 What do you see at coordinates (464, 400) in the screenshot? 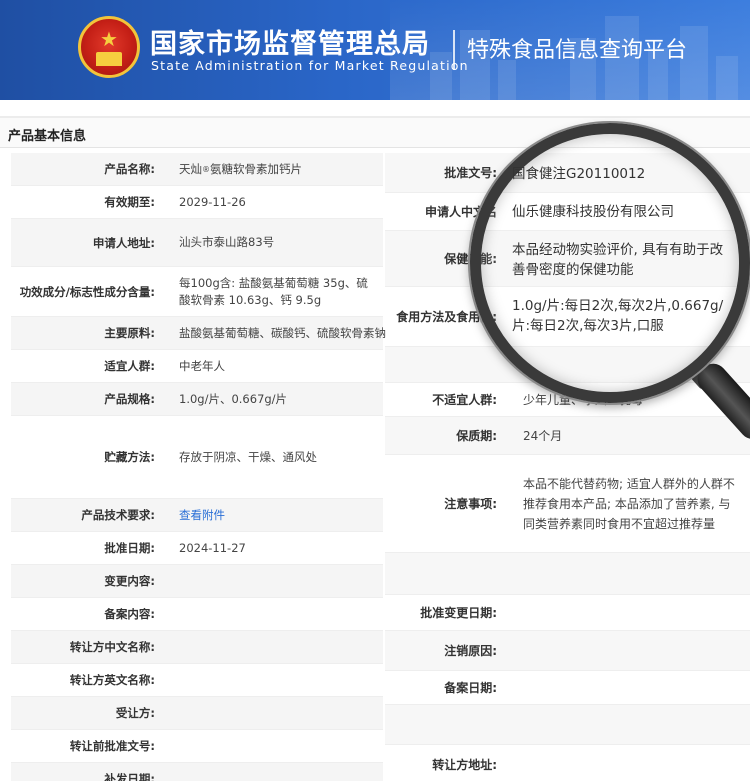
I see `row-label: 不适宜人群:` at bounding box center [464, 400].